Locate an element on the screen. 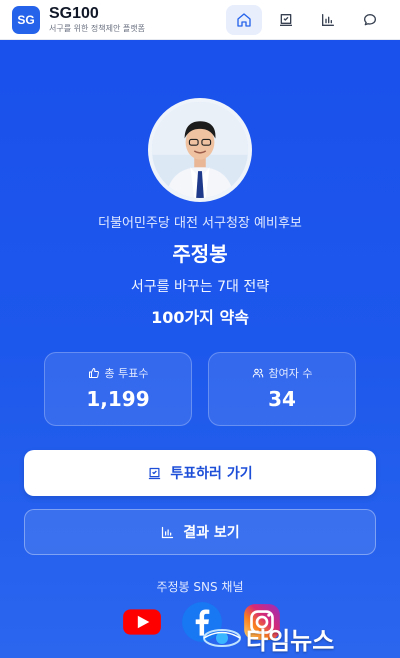  strategy-tagline: 서구를 바꾸는 7대 전략 is located at coordinates (200, 287).